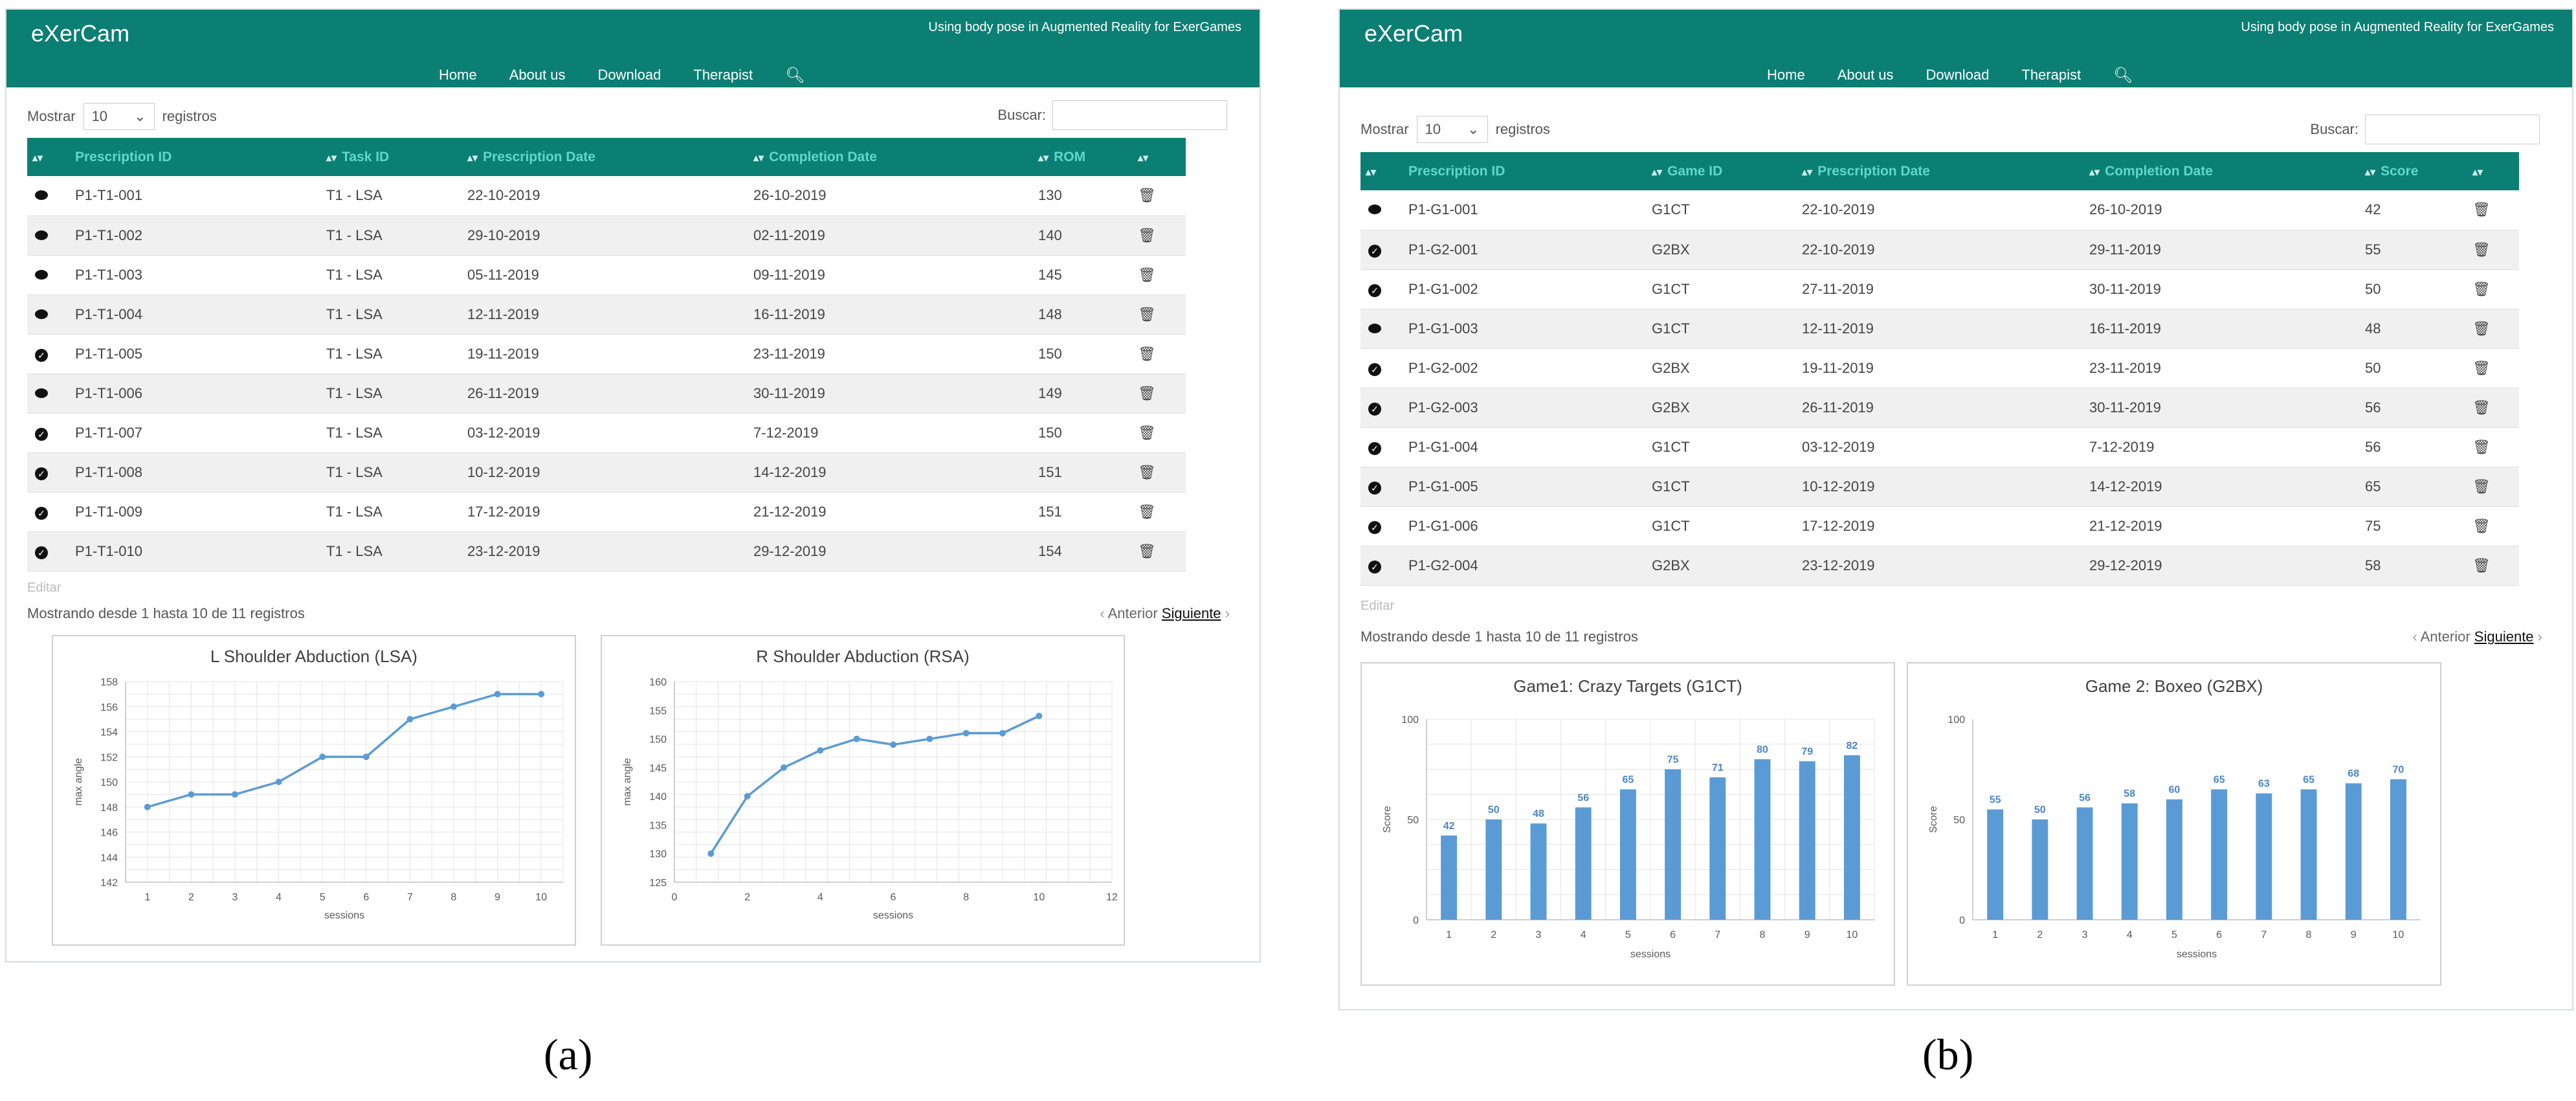 The height and width of the screenshot is (1101, 2576). What do you see at coordinates (605, 157) in the screenshot?
I see `column-header: ▴▾ Prescription Date` at bounding box center [605, 157].